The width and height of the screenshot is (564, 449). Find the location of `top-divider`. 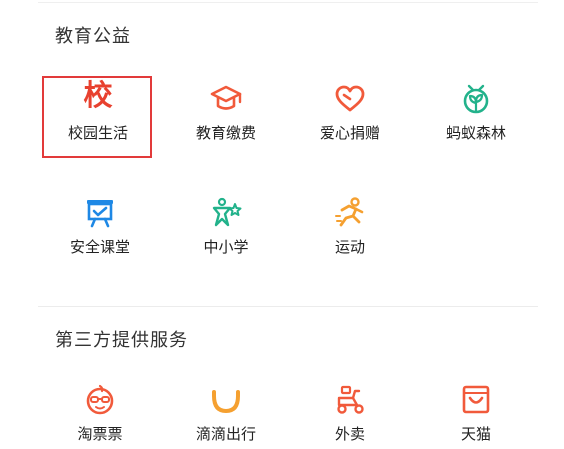

top-divider is located at coordinates (288, 2).